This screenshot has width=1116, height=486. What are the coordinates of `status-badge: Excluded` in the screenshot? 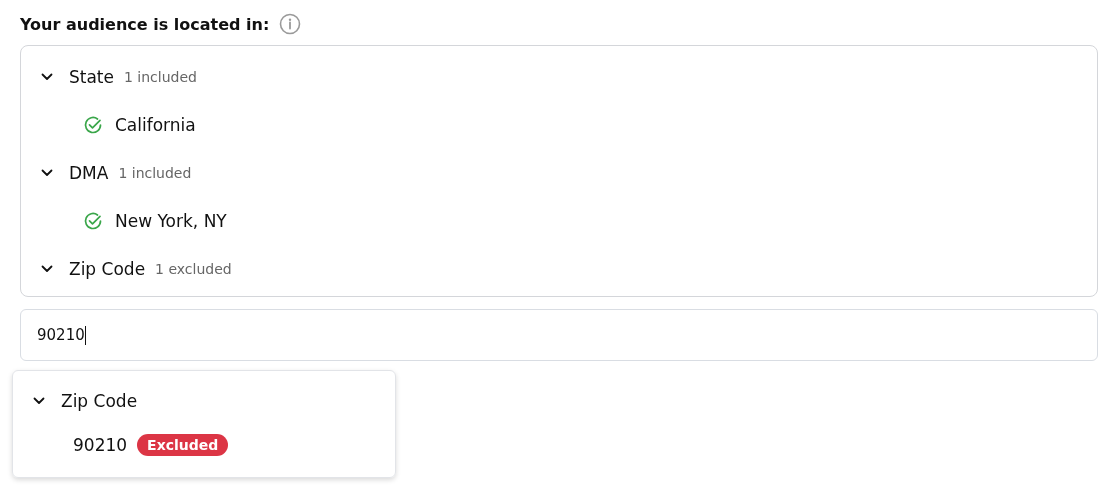 It's located at (183, 445).